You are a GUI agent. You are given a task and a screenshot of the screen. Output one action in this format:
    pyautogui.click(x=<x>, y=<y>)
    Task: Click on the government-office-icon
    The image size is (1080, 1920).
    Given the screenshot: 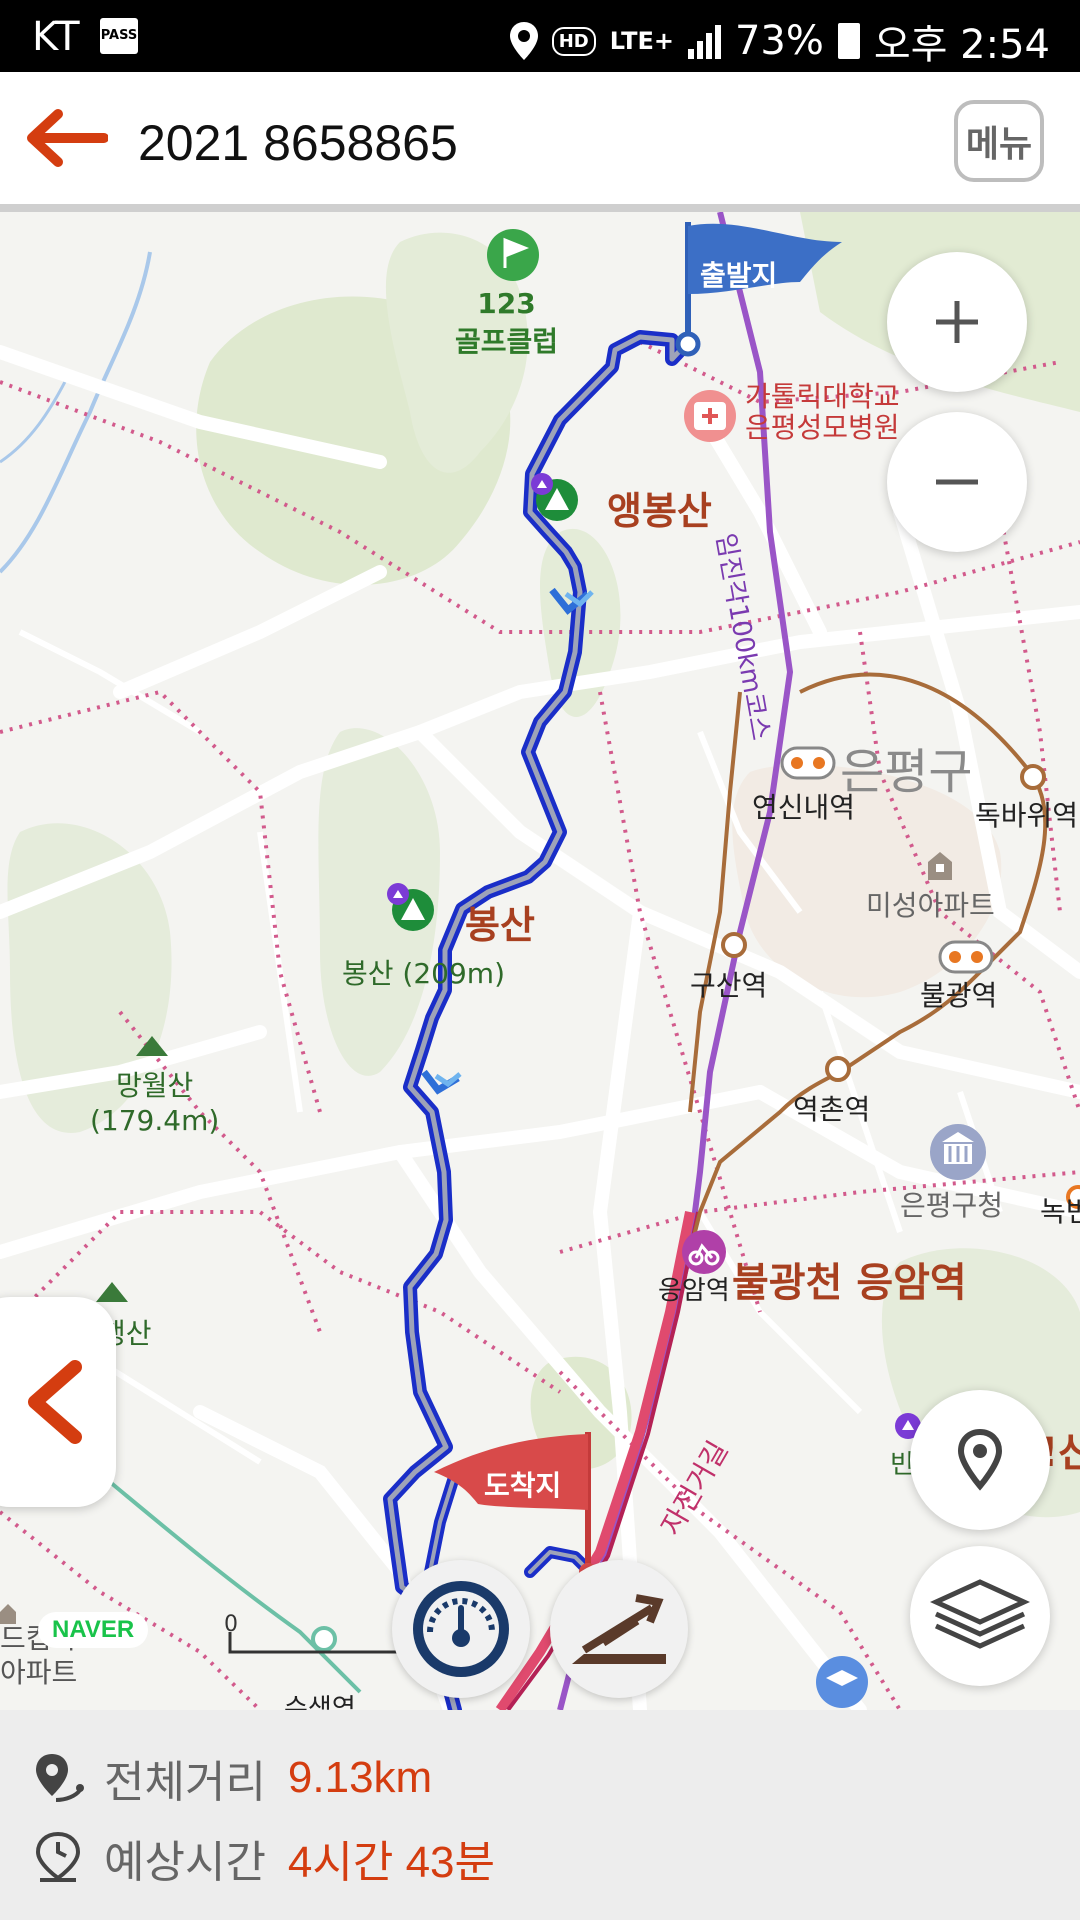 What is the action you would take?
    pyautogui.click(x=958, y=1152)
    